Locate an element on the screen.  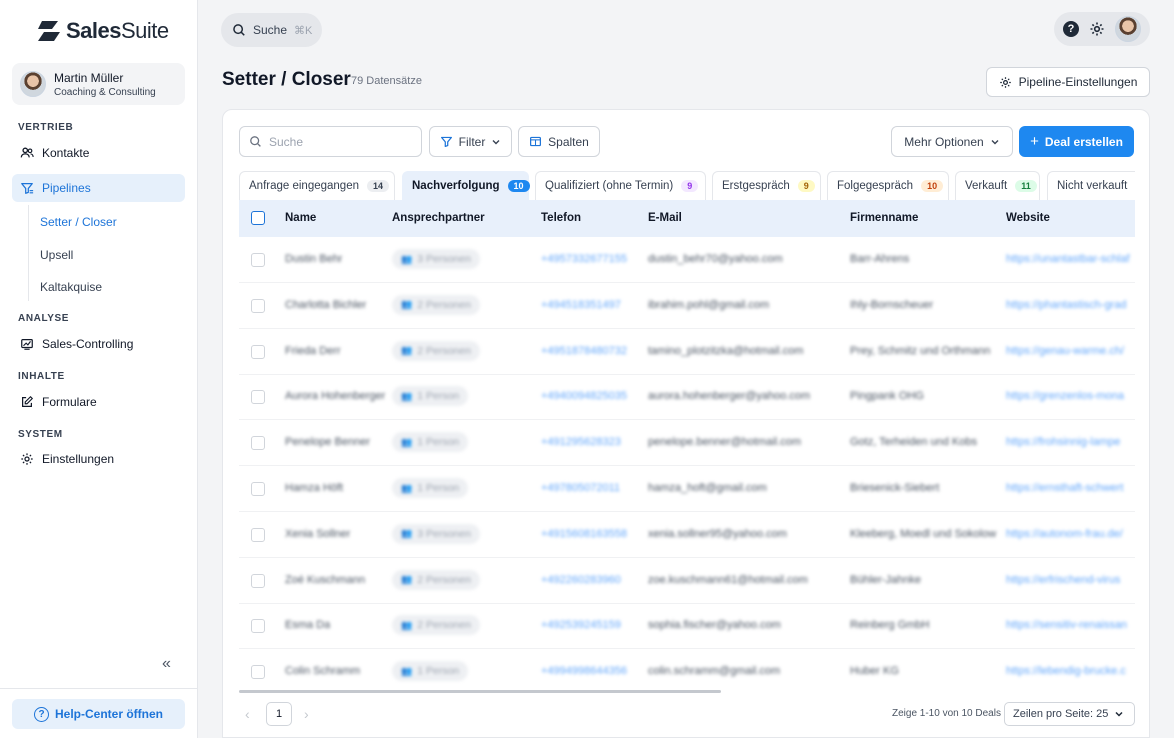
cell-email: xenia.sollner95@yahoo.com is located at coordinates (717, 533).